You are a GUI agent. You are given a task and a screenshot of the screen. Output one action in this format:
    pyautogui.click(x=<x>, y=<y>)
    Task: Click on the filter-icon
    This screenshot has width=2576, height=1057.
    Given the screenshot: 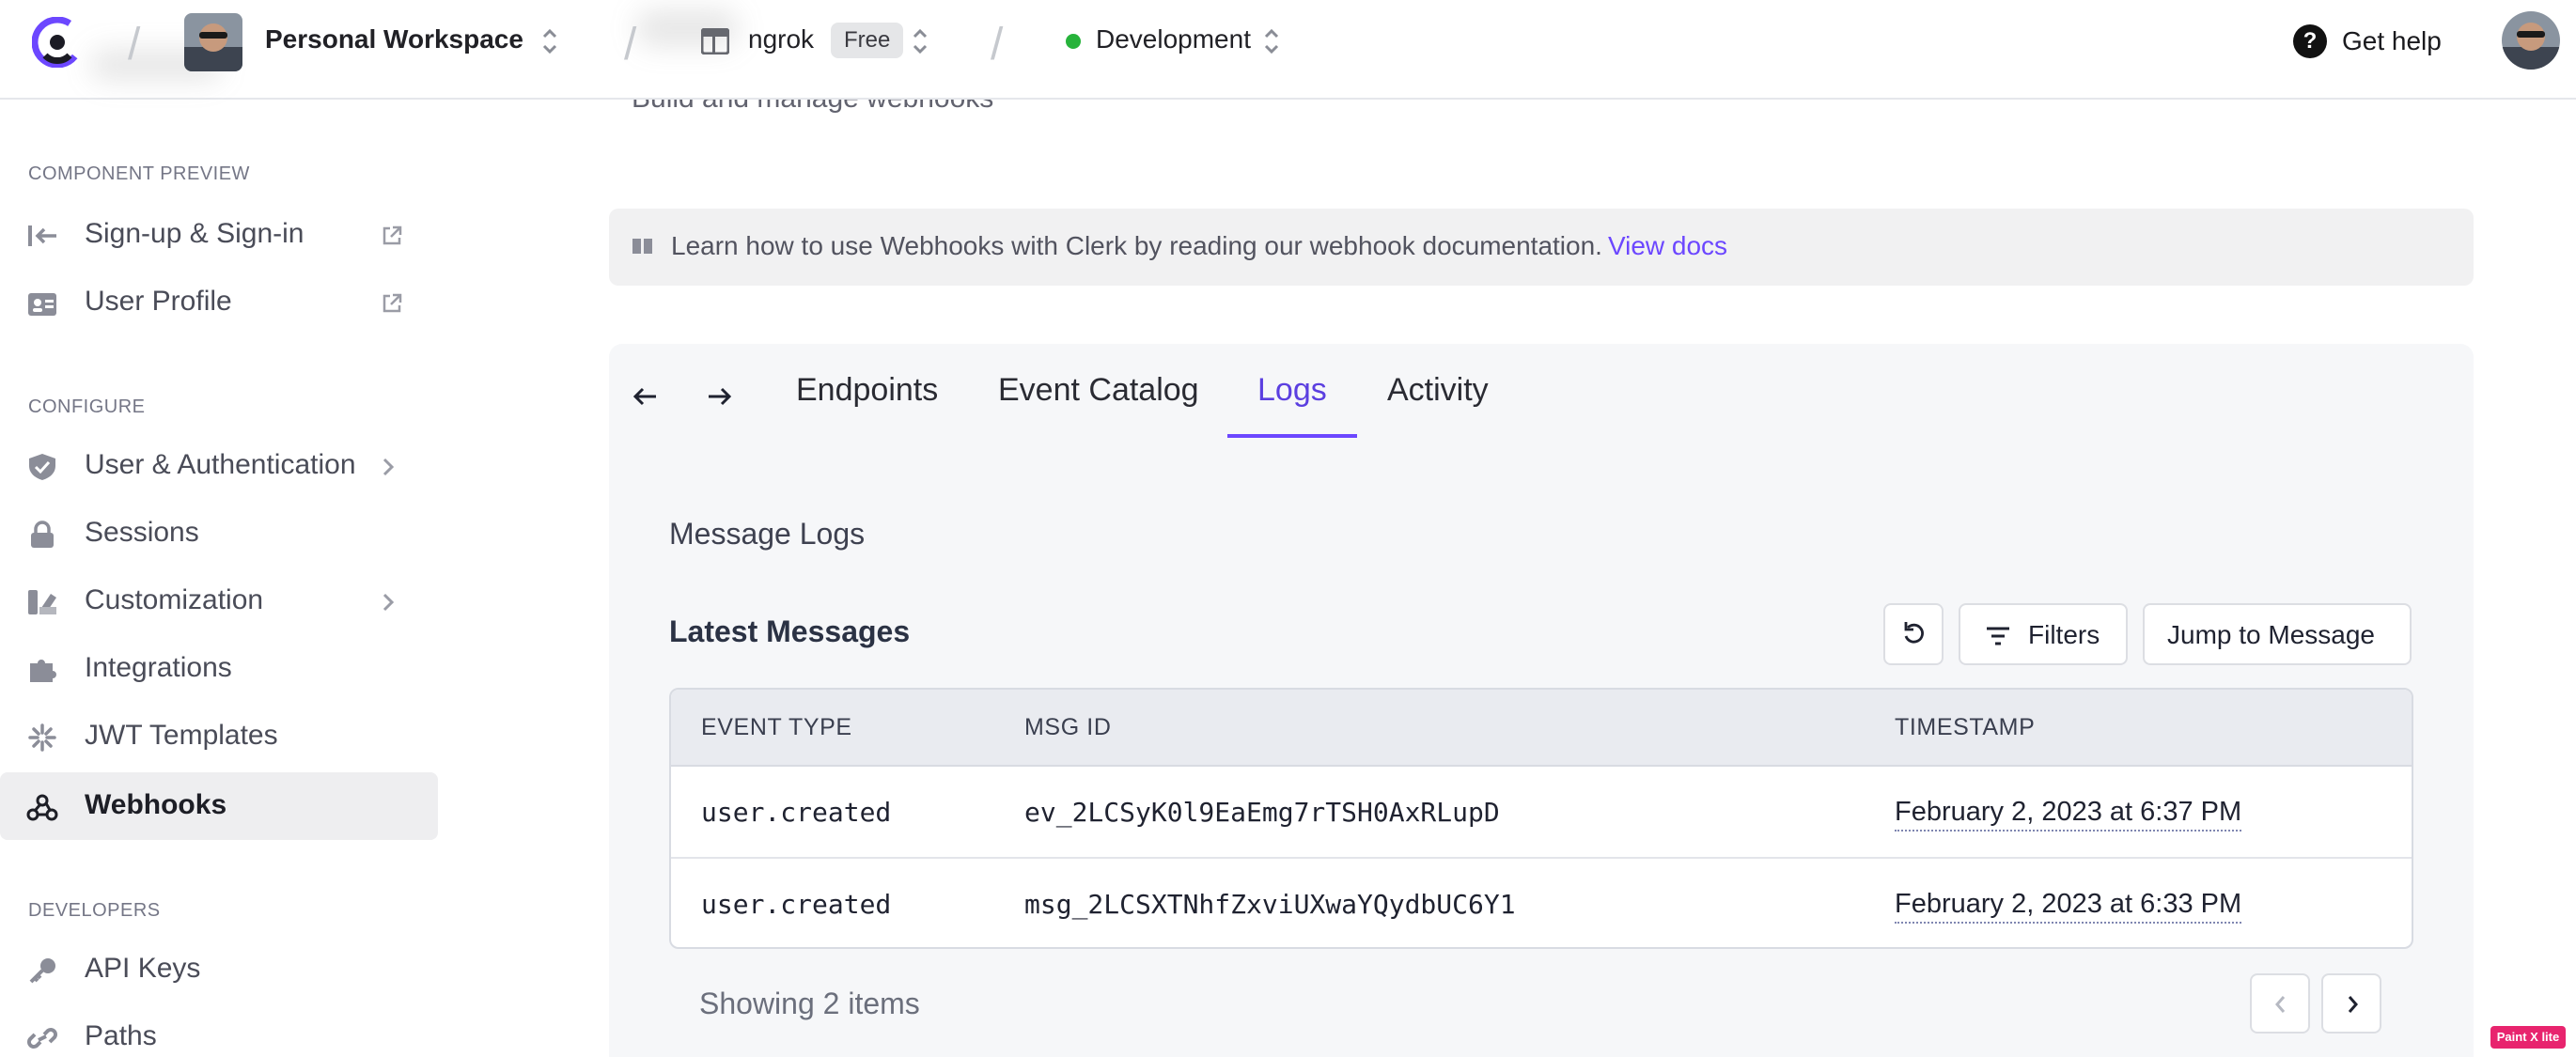 What is the action you would take?
    pyautogui.click(x=1998, y=636)
    